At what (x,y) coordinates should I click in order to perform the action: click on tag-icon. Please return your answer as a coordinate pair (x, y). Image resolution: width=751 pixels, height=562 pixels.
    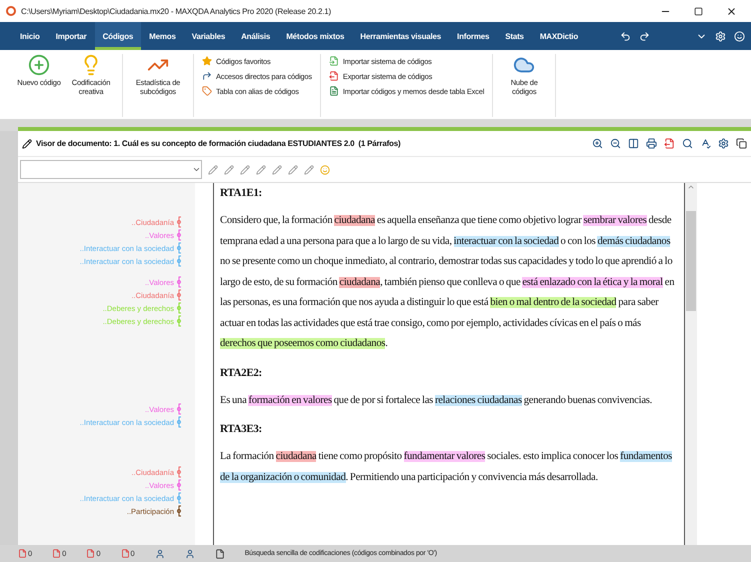
    Looking at the image, I should click on (207, 91).